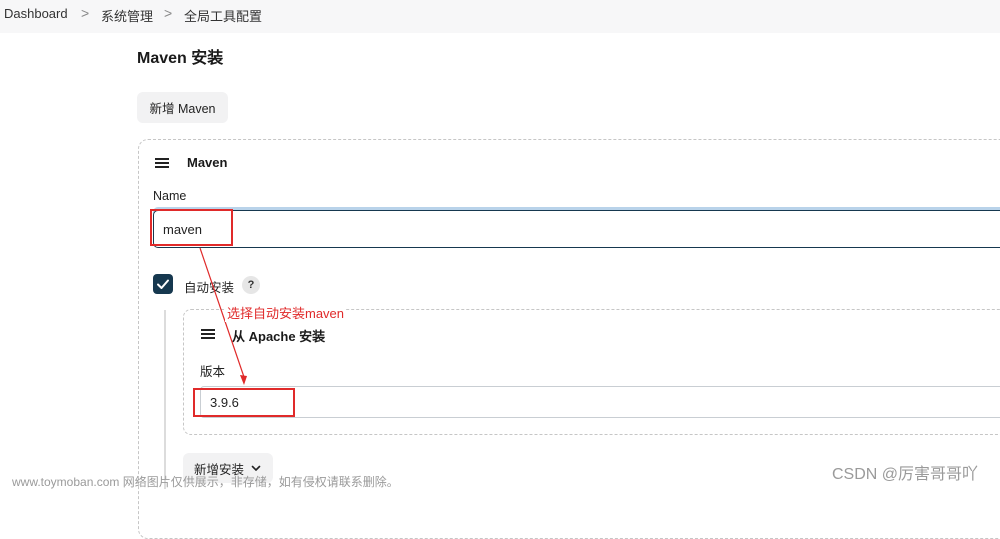 Image resolution: width=1000 pixels, height=539 pixels. Describe the element at coordinates (36, 13) in the screenshot. I see `breadcrumb-dashboard: Dashboard` at that location.